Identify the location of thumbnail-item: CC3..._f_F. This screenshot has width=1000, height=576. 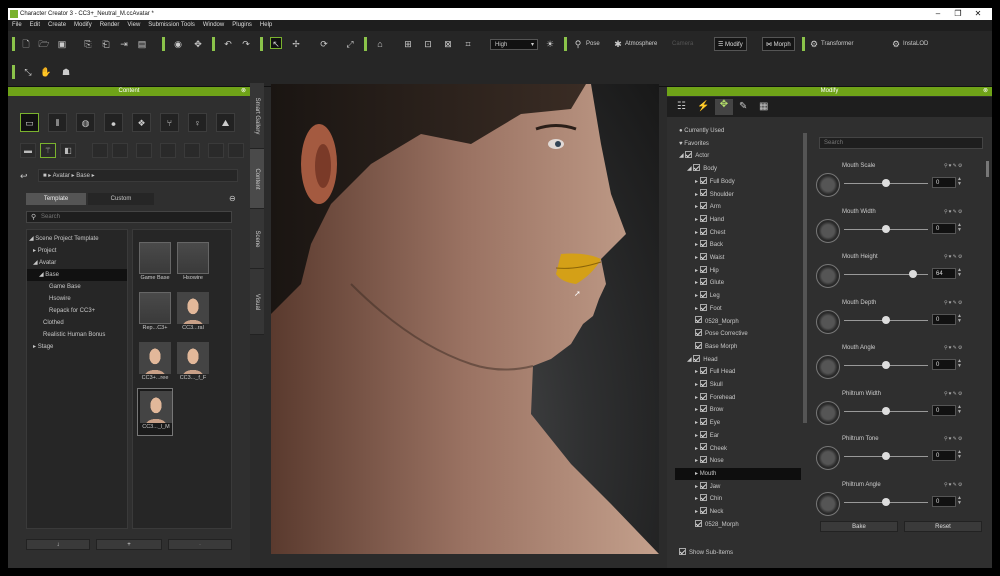
(193, 364).